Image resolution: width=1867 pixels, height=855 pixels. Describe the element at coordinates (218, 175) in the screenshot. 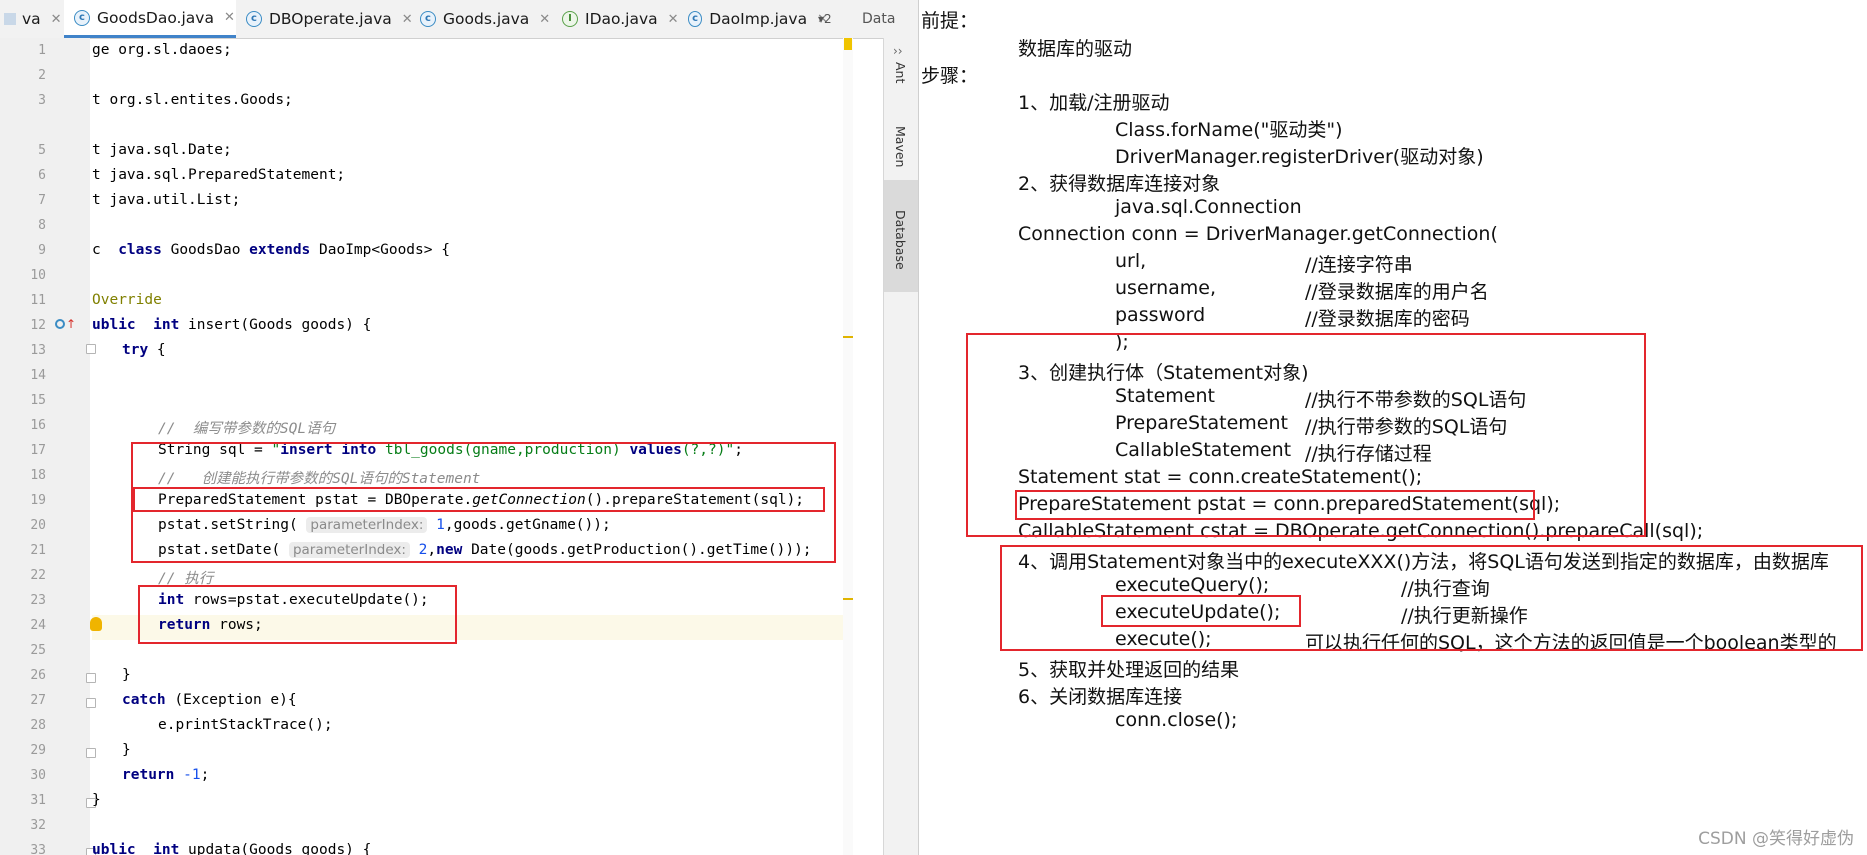

I see `code-line-6: t java.sql.PreparedStatement;` at that location.